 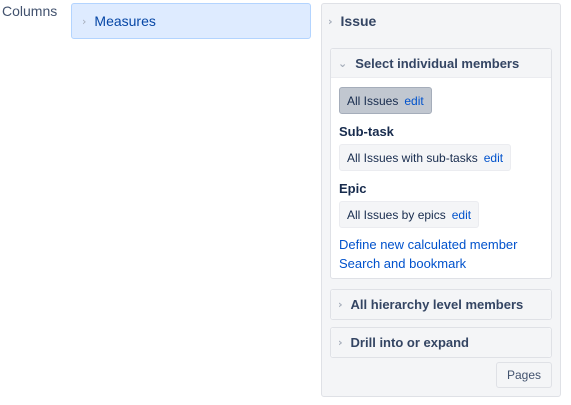 I want to click on drill-expand-header: › Drill into or expand, so click(x=441, y=342).